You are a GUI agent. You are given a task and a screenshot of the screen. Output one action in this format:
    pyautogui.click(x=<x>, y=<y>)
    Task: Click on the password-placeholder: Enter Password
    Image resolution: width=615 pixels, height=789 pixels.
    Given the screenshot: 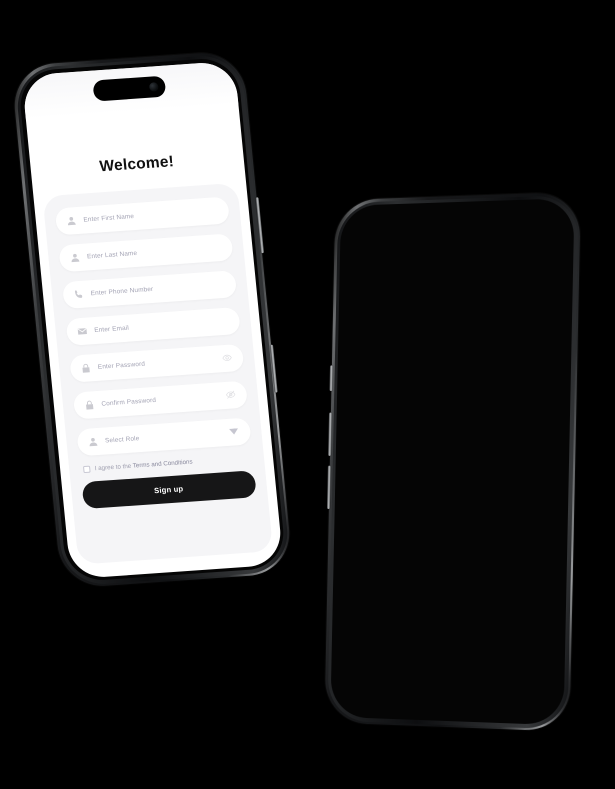 What is the action you would take?
    pyautogui.click(x=121, y=365)
    